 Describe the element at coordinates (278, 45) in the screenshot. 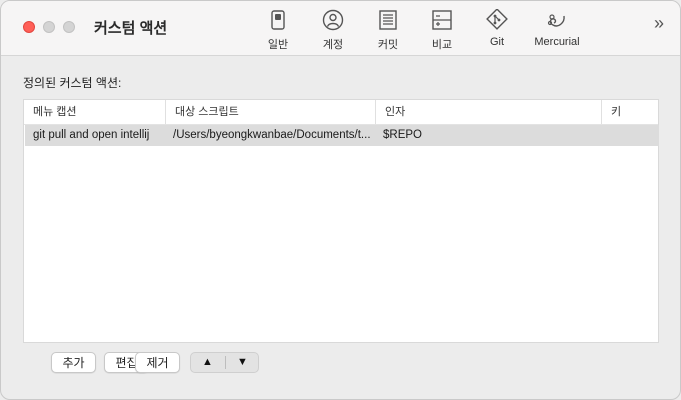

I see `toolbar-label-general: 일반` at that location.